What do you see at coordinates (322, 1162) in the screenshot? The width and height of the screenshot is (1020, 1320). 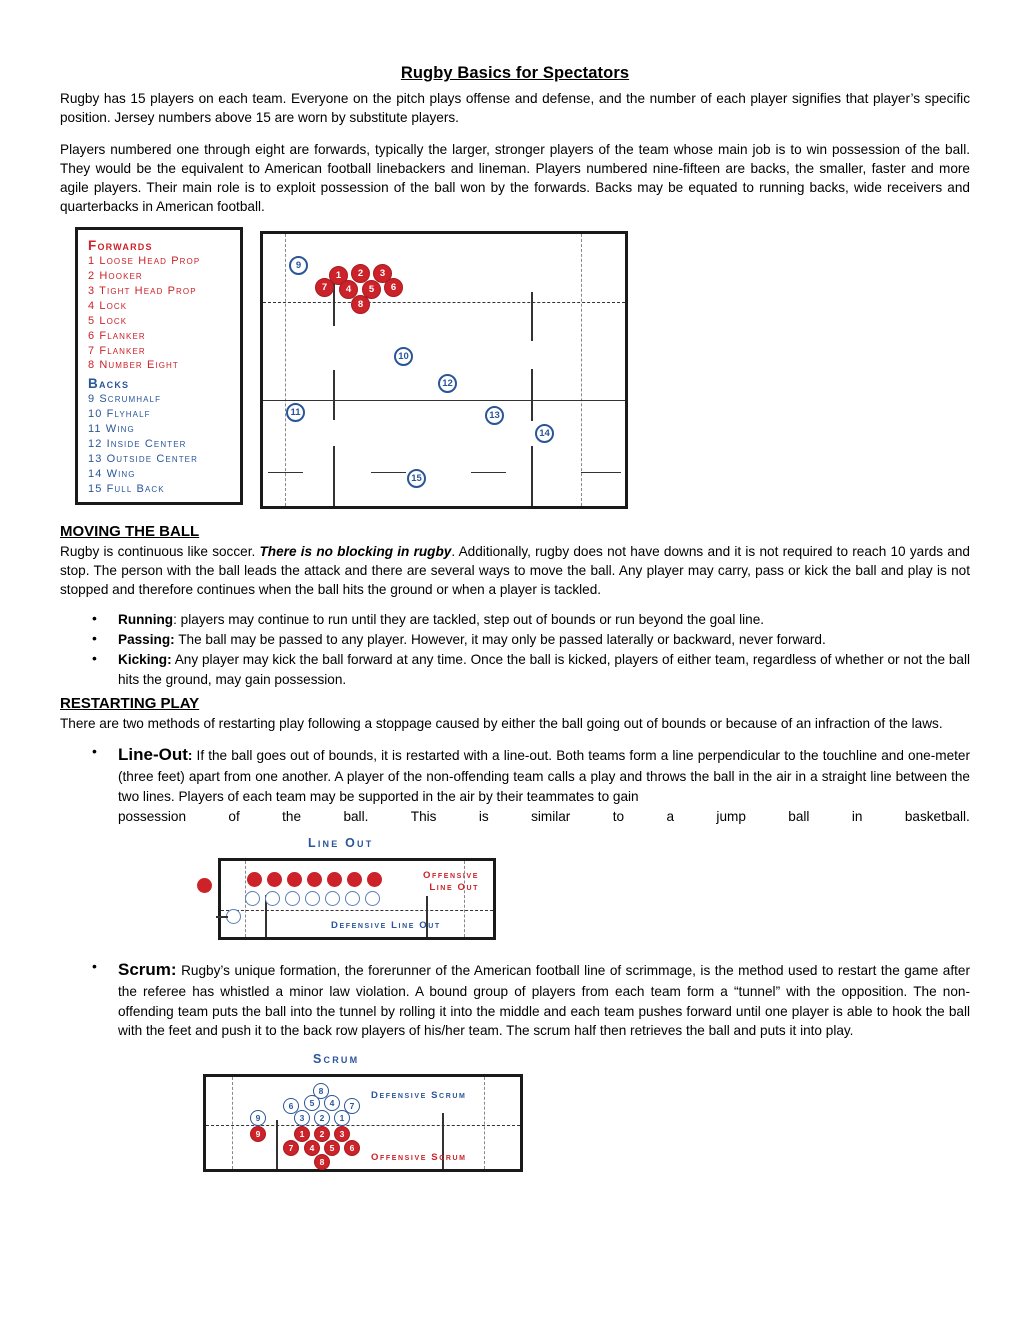 I see `scrum-offensive-marker: 8` at bounding box center [322, 1162].